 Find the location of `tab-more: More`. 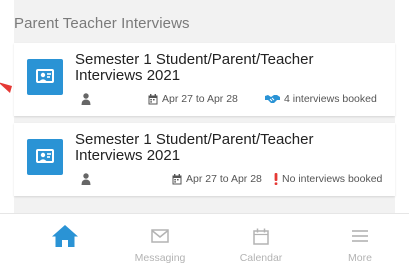

tab-more: More is located at coordinates (360, 243).